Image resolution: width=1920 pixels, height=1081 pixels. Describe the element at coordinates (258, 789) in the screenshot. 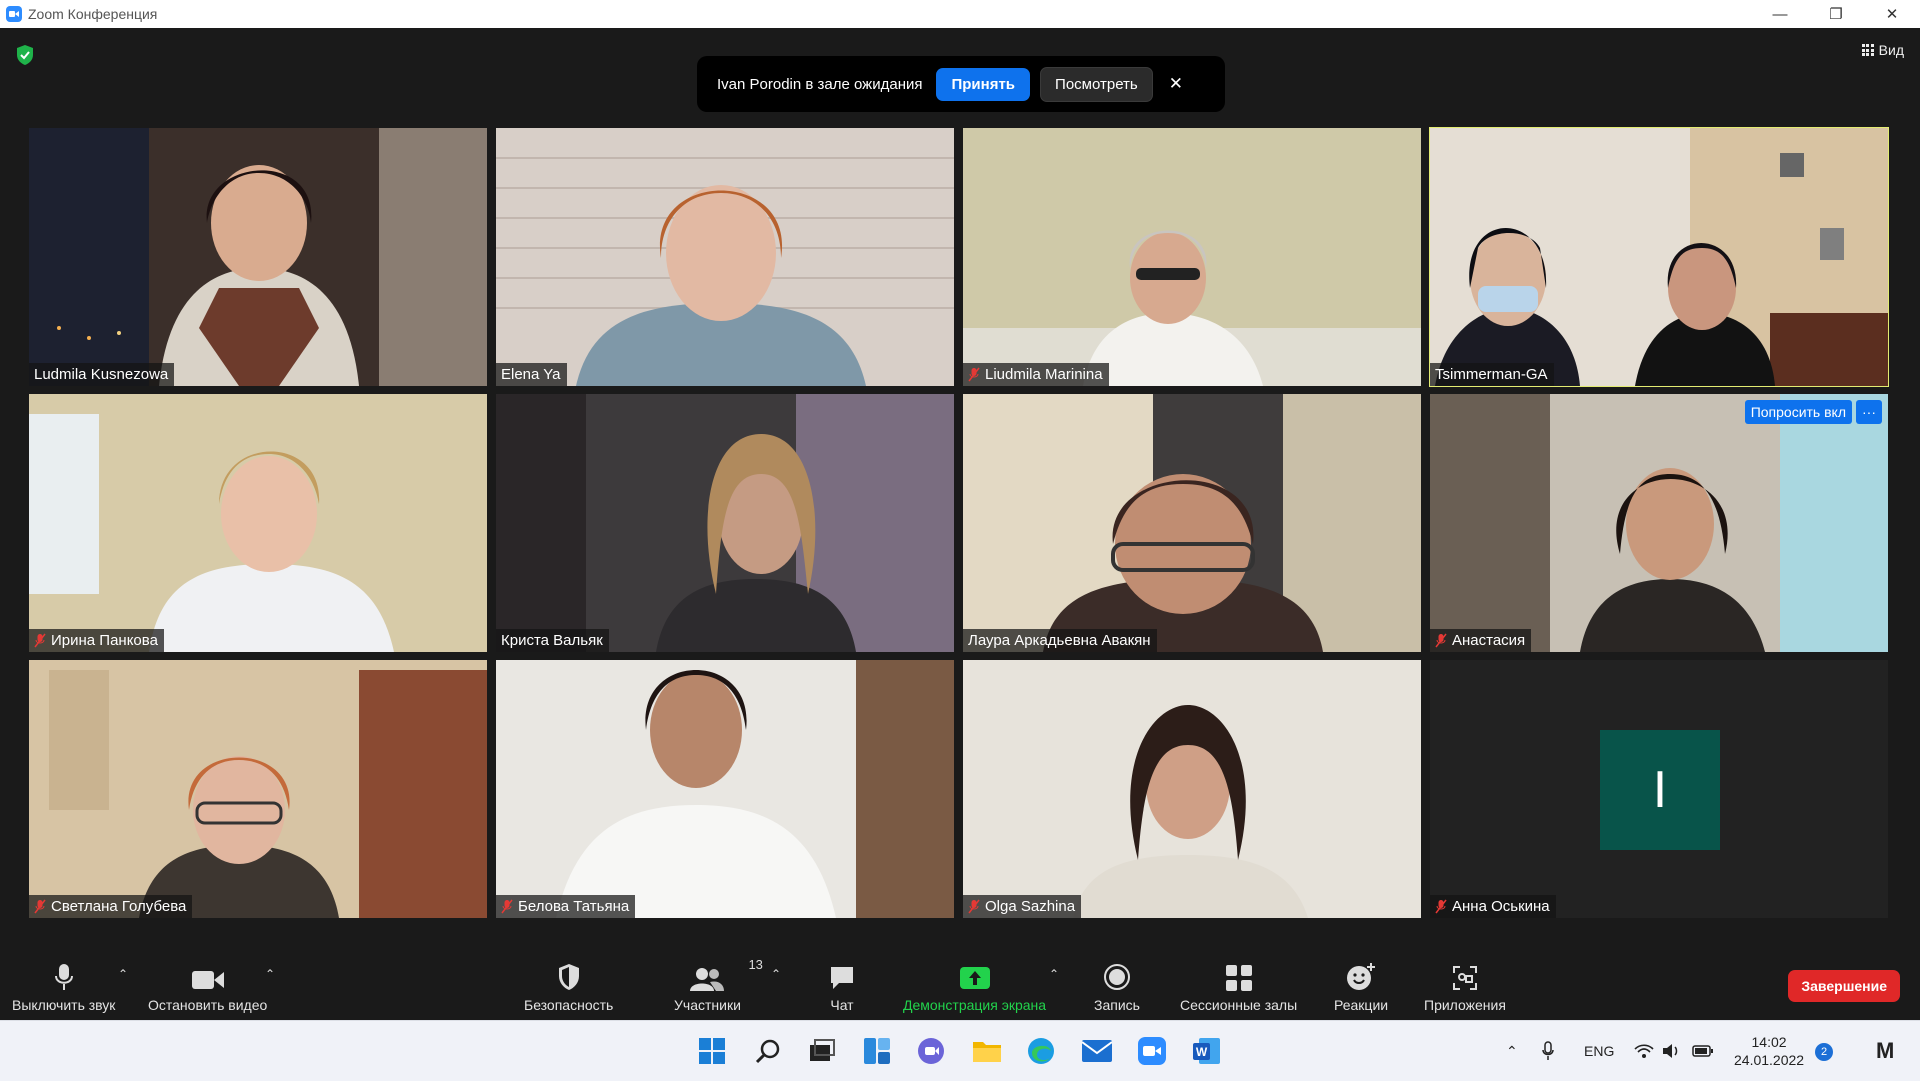

I see `video-tile: Светлана Голубева` at that location.